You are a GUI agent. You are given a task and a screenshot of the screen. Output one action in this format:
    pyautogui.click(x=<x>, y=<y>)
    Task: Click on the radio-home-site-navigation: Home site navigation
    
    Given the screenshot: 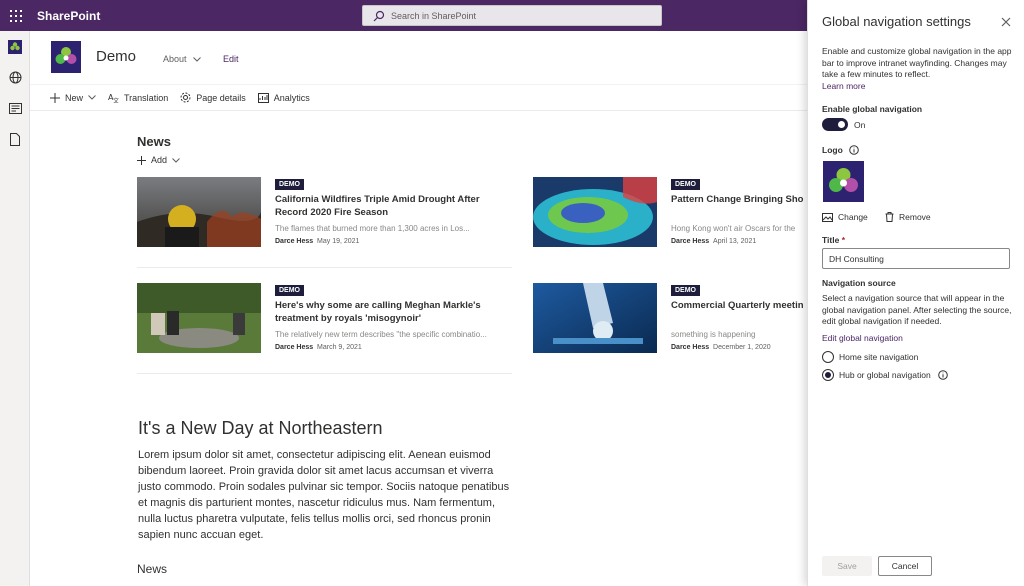 What is the action you would take?
    pyautogui.click(x=870, y=357)
    